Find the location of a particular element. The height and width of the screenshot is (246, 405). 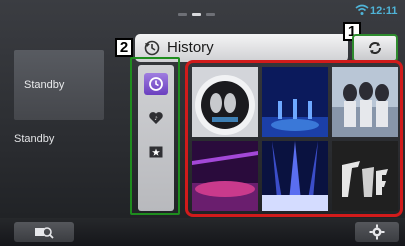

history-clock-icon is located at coordinates (156, 84).